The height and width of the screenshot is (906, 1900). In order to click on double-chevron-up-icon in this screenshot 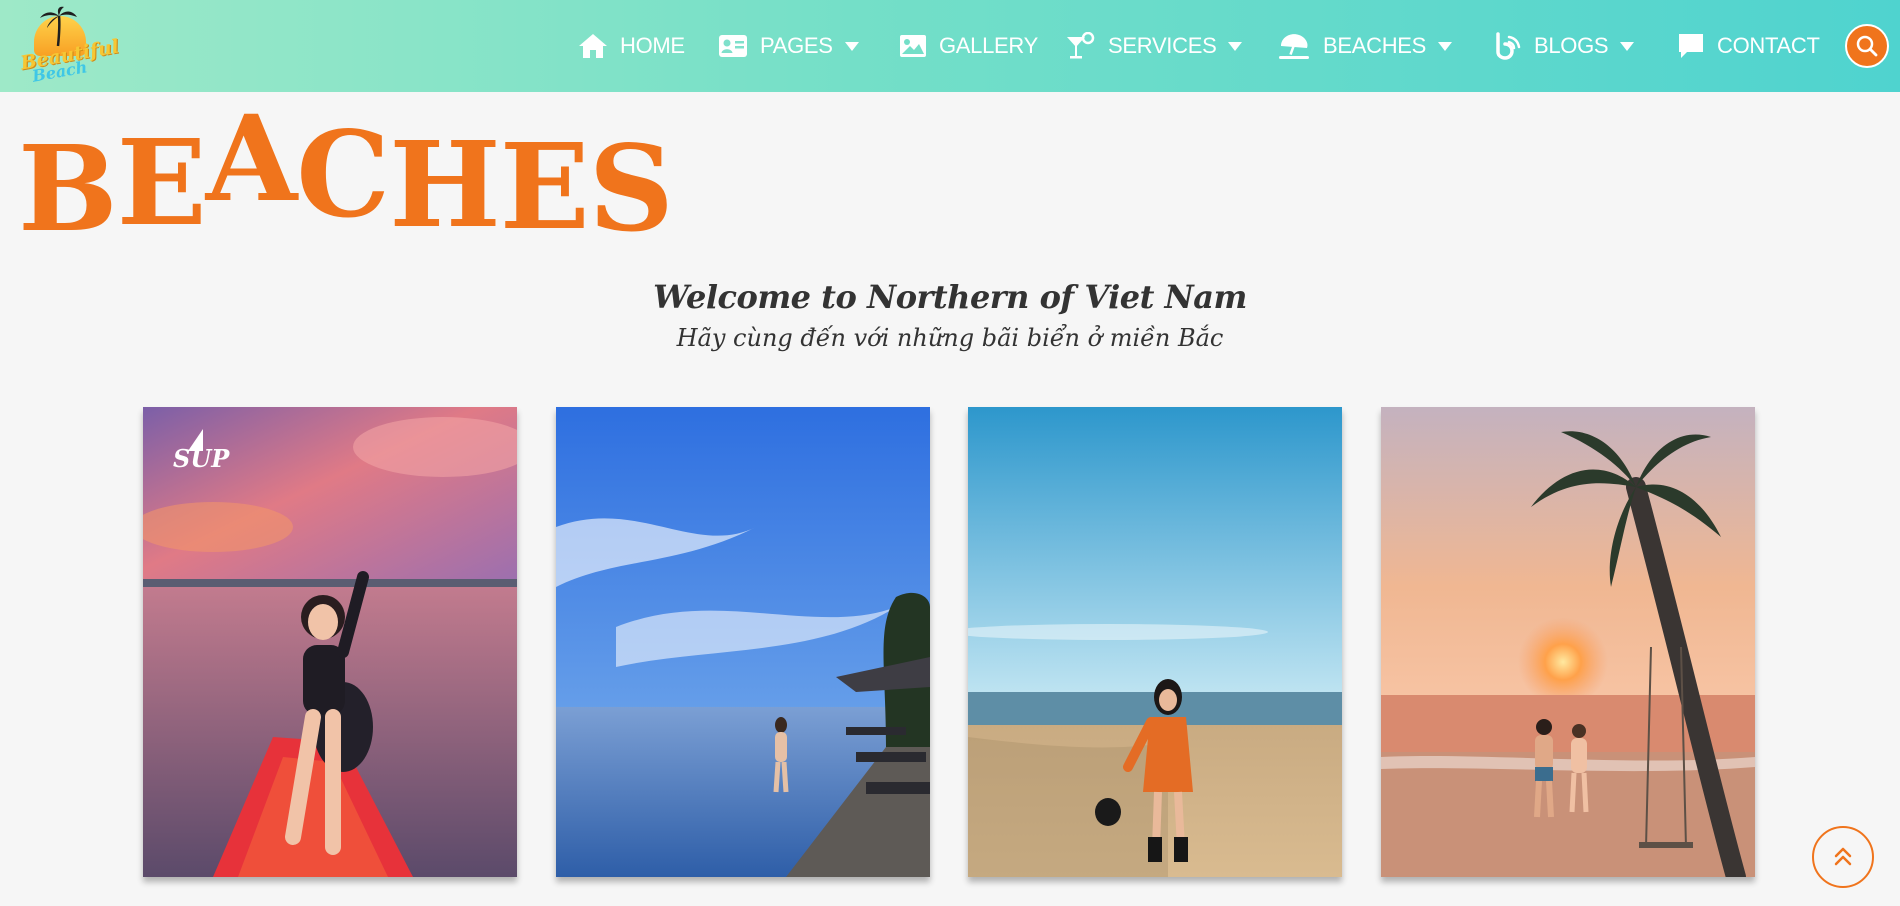, I will do `click(1843, 856)`.